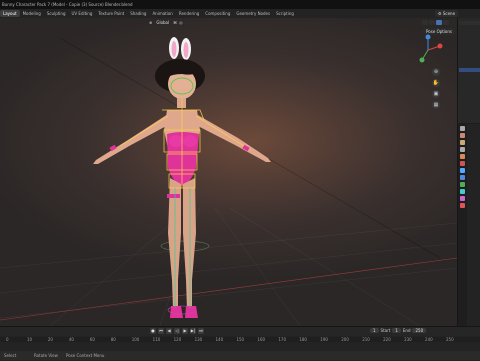 Image resolution: width=480 pixels, height=361 pixels. I want to click on scene-icon, so click(462, 156).